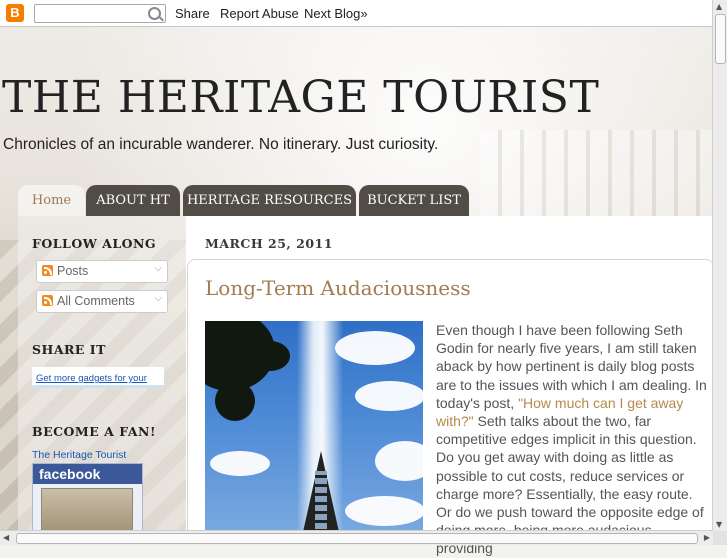 The height and width of the screenshot is (558, 727). What do you see at coordinates (51, 200) in the screenshot?
I see `tab-home: Home` at bounding box center [51, 200].